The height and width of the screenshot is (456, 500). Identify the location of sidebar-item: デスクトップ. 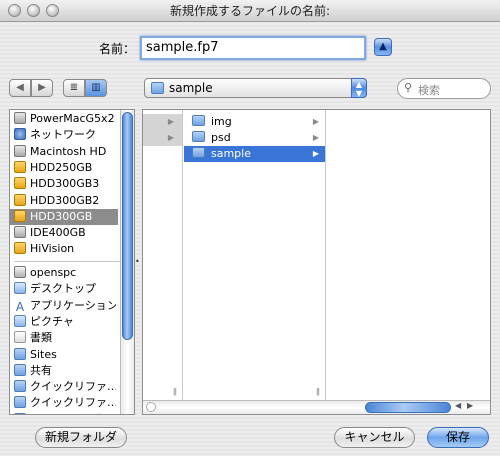
(65, 289).